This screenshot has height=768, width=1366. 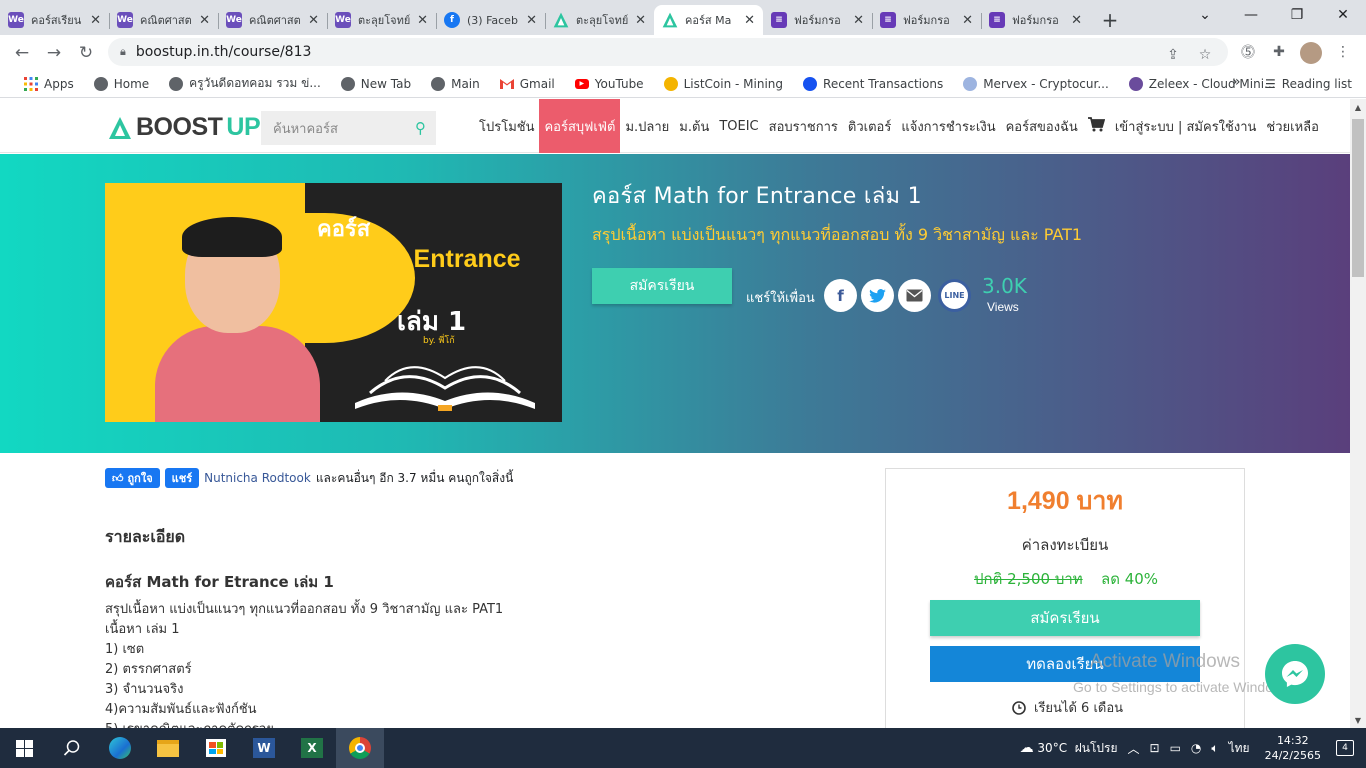 I want to click on wifi-icon: ◔, so click(x=1196, y=748).